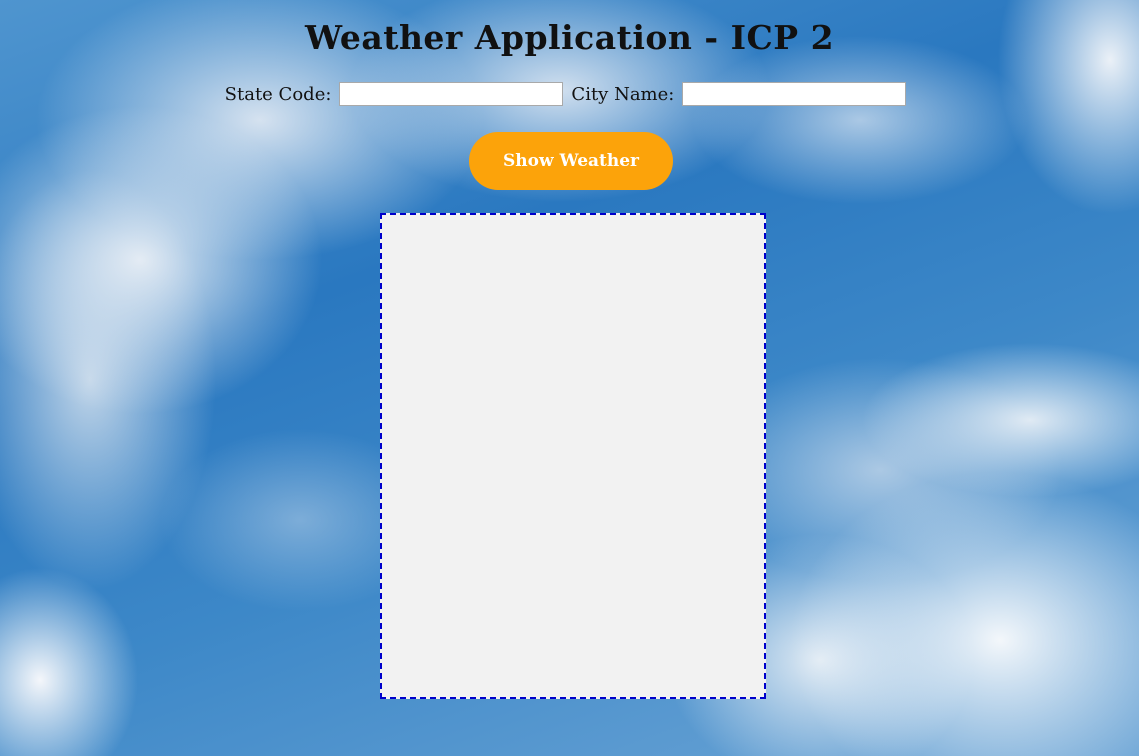 Image resolution: width=1139 pixels, height=756 pixels. What do you see at coordinates (278, 94) in the screenshot?
I see `state-code-label: State Code:` at bounding box center [278, 94].